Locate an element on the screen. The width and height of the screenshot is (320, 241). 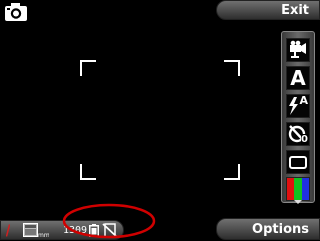
flash-auto-label: A is located at coordinates (303, 100).